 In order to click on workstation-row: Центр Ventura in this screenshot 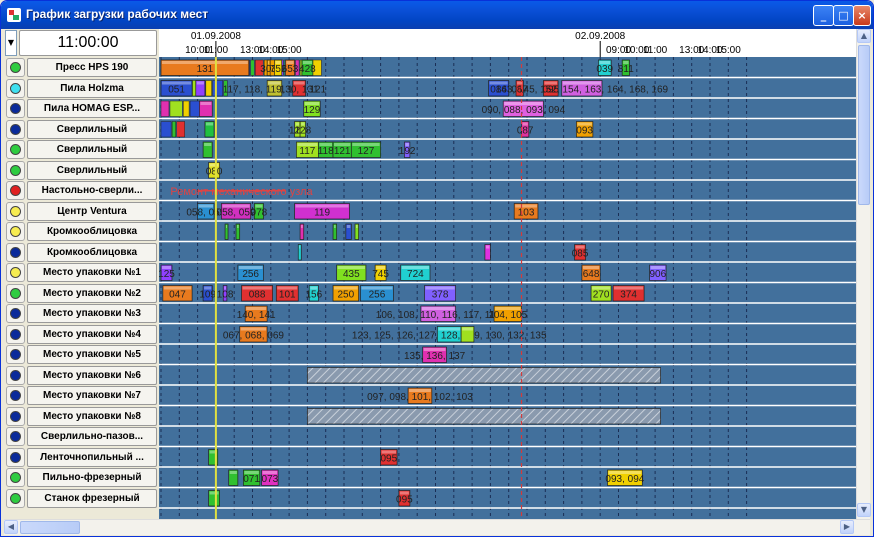, I will do `click(82, 211)`.